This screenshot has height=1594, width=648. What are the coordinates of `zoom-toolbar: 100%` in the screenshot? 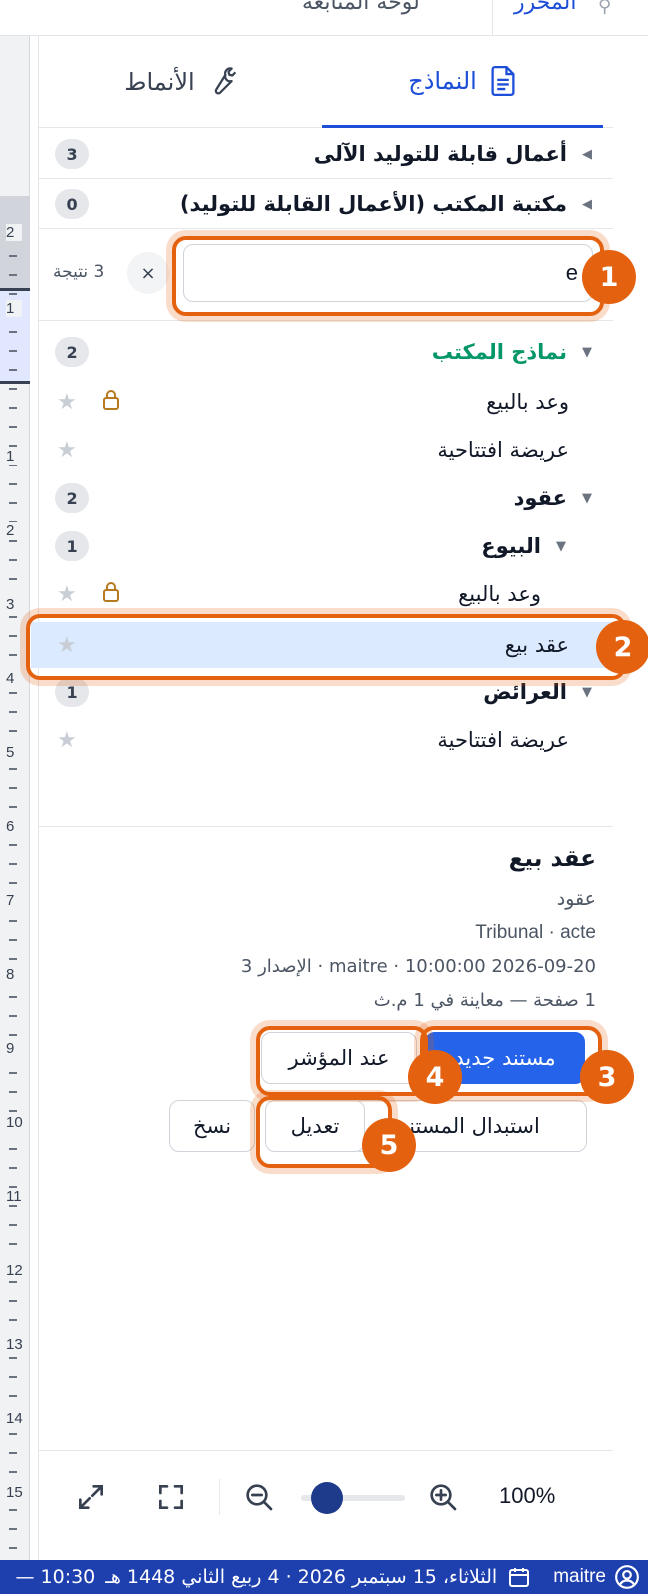 It's located at (326, 1498).